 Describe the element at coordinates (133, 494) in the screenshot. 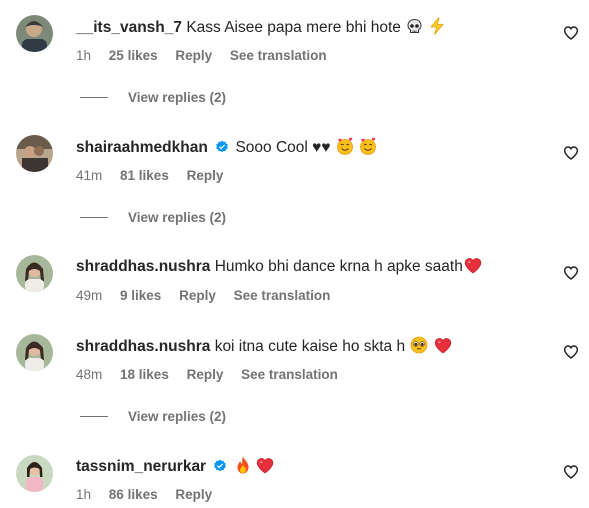

I see `likes-count: 86 likes` at that location.